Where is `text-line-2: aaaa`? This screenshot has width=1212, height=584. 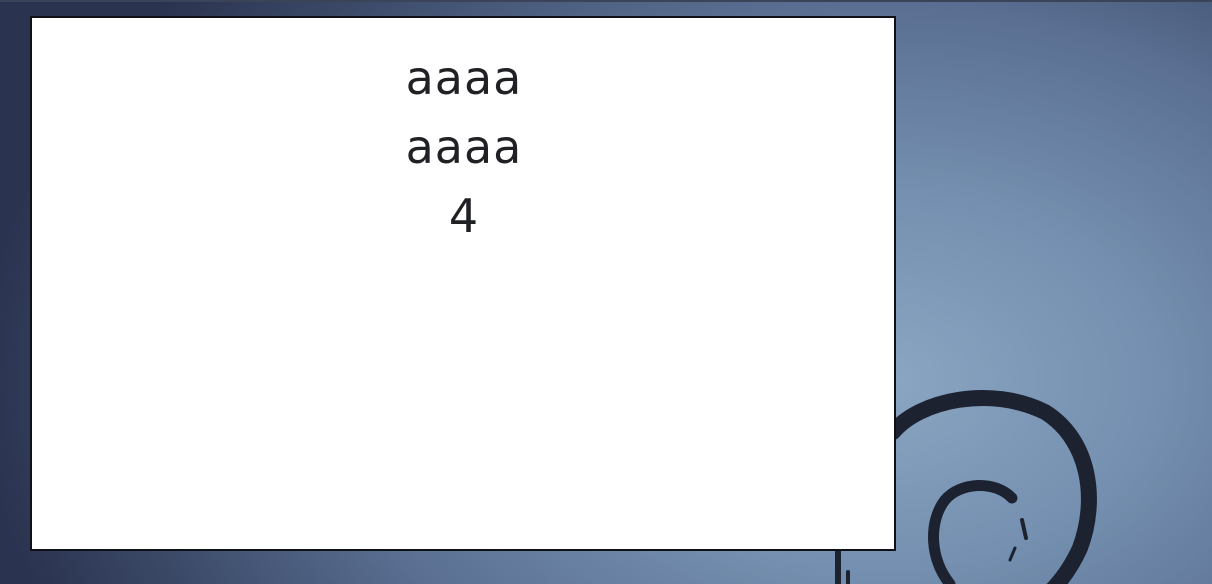 text-line-2: aaaa is located at coordinates (464, 147).